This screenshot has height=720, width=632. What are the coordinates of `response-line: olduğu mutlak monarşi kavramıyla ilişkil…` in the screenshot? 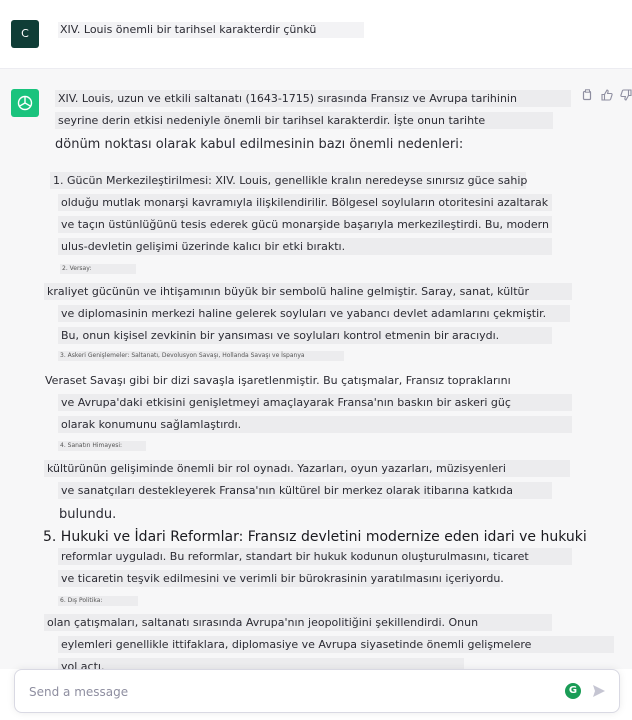 It's located at (305, 202).